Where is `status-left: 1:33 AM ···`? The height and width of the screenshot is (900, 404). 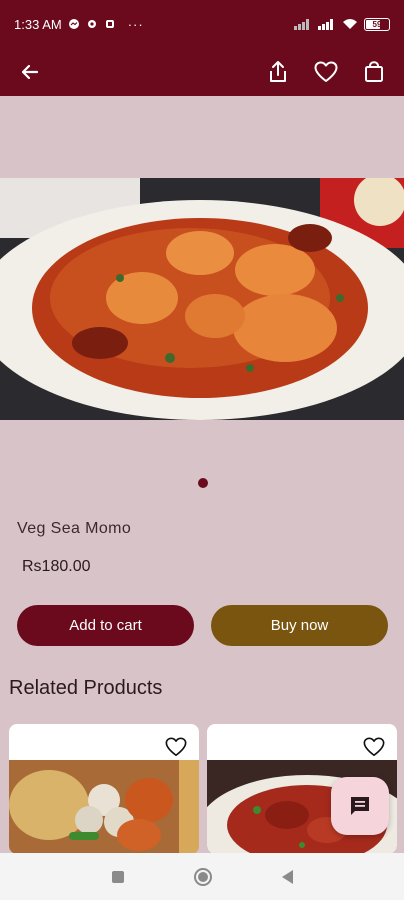
status-left: 1:33 AM ··· is located at coordinates (79, 24).